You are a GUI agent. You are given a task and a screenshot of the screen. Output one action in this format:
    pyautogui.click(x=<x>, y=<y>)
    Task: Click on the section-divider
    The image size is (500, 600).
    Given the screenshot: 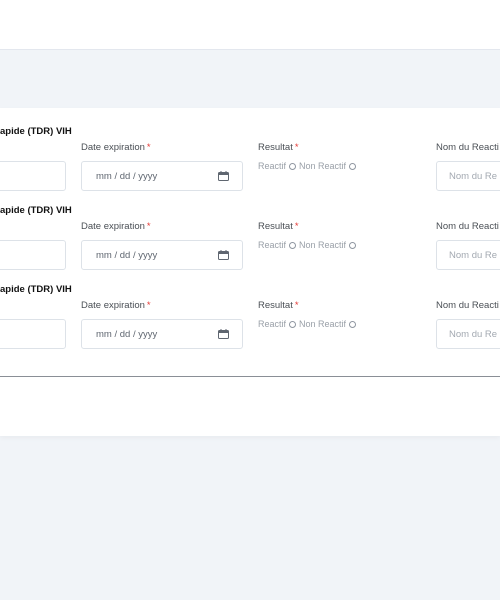 What is the action you would take?
    pyautogui.click(x=250, y=376)
    